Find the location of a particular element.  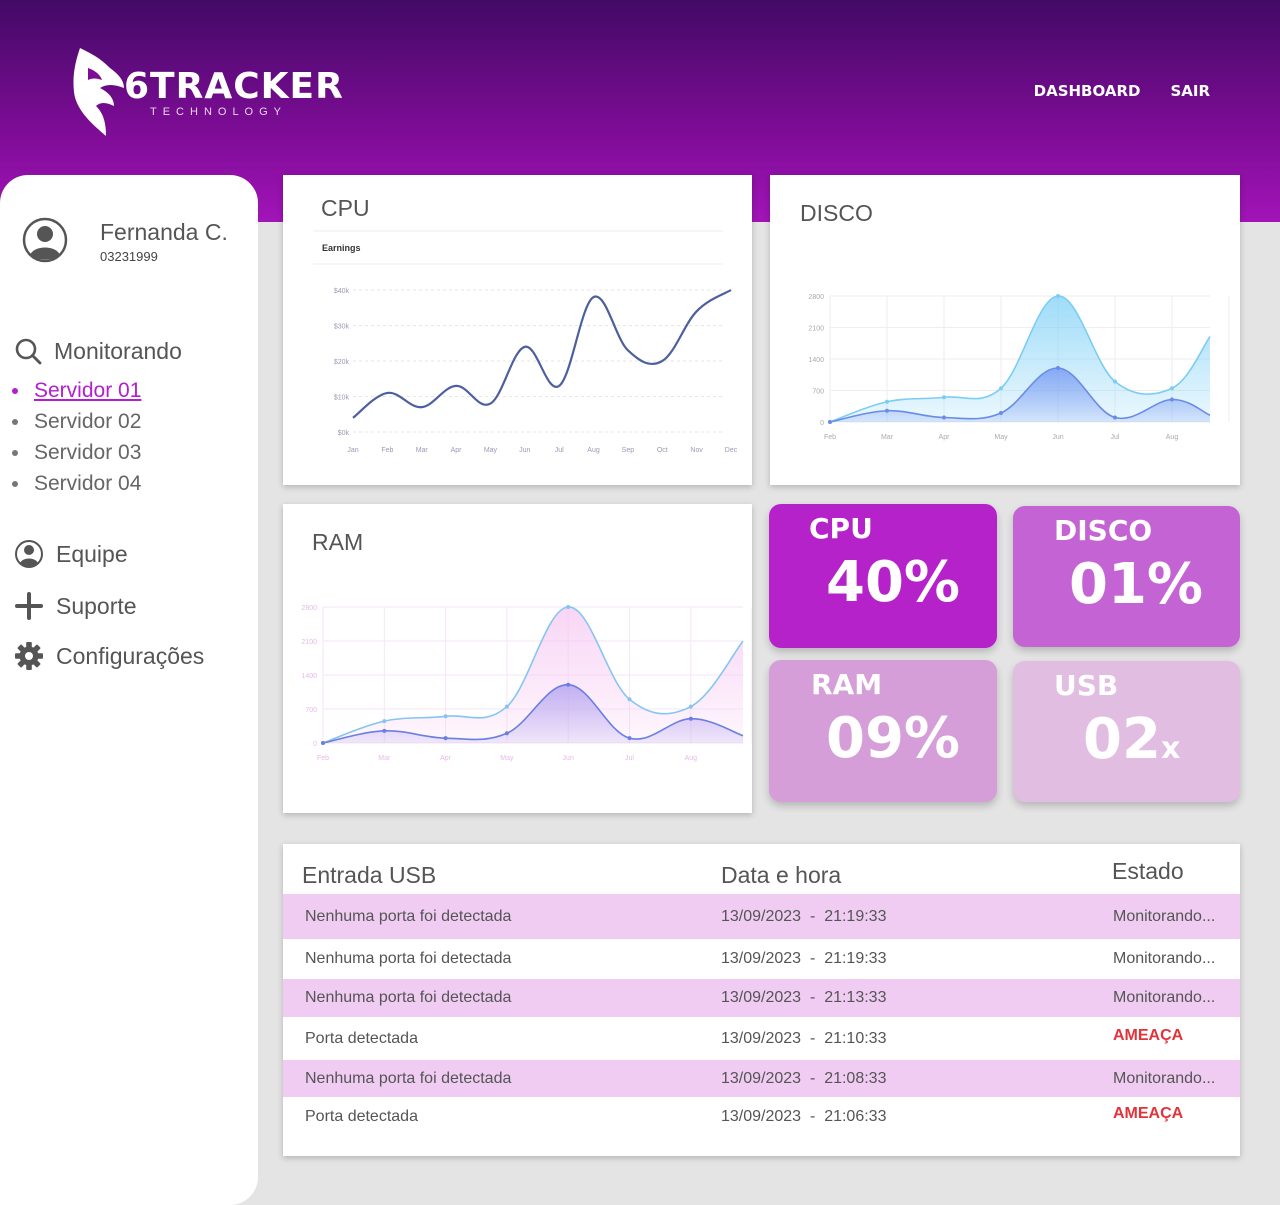

sidebar-item-team: Equipe is located at coordinates (71, 554).